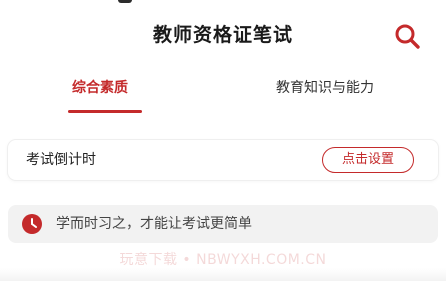  Describe the element at coordinates (223, 260) in the screenshot. I see `watermark: 玩意下载 • NBWYXH.COM.CN` at that location.